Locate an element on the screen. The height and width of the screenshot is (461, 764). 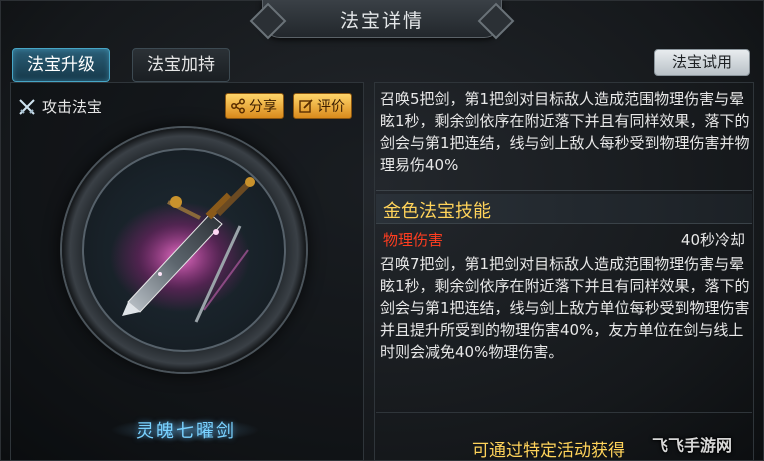
tab-upgrade: 法宝升级 is located at coordinates (61, 65).